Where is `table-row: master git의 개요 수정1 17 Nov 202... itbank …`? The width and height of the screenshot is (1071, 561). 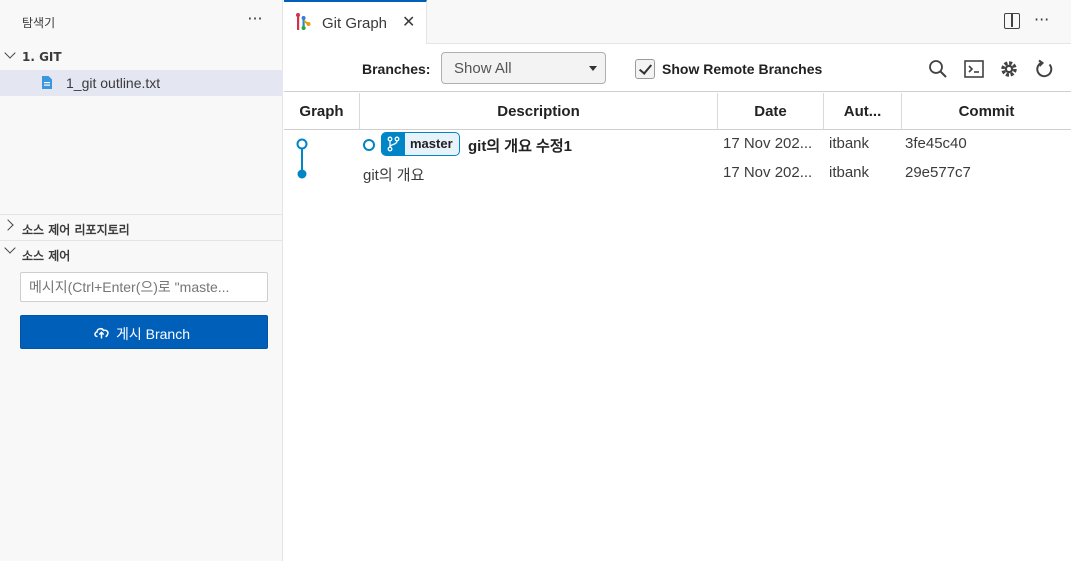
table-row: master git의 개요 수정1 17 Nov 202... itbank … is located at coordinates (677, 145).